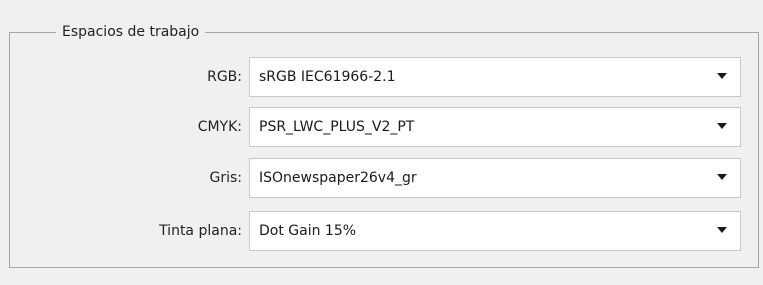 The width and height of the screenshot is (763, 285). I want to click on cmyk-label: CMYK:, so click(219, 127).